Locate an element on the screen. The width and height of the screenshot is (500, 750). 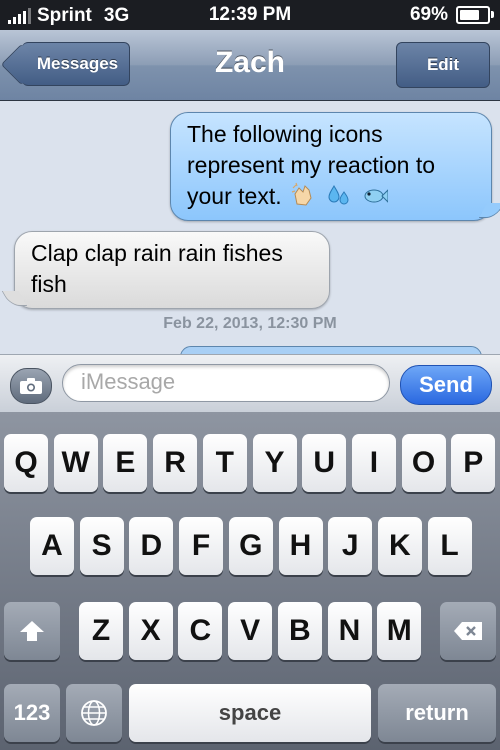
space-key: space is located at coordinates (250, 713).